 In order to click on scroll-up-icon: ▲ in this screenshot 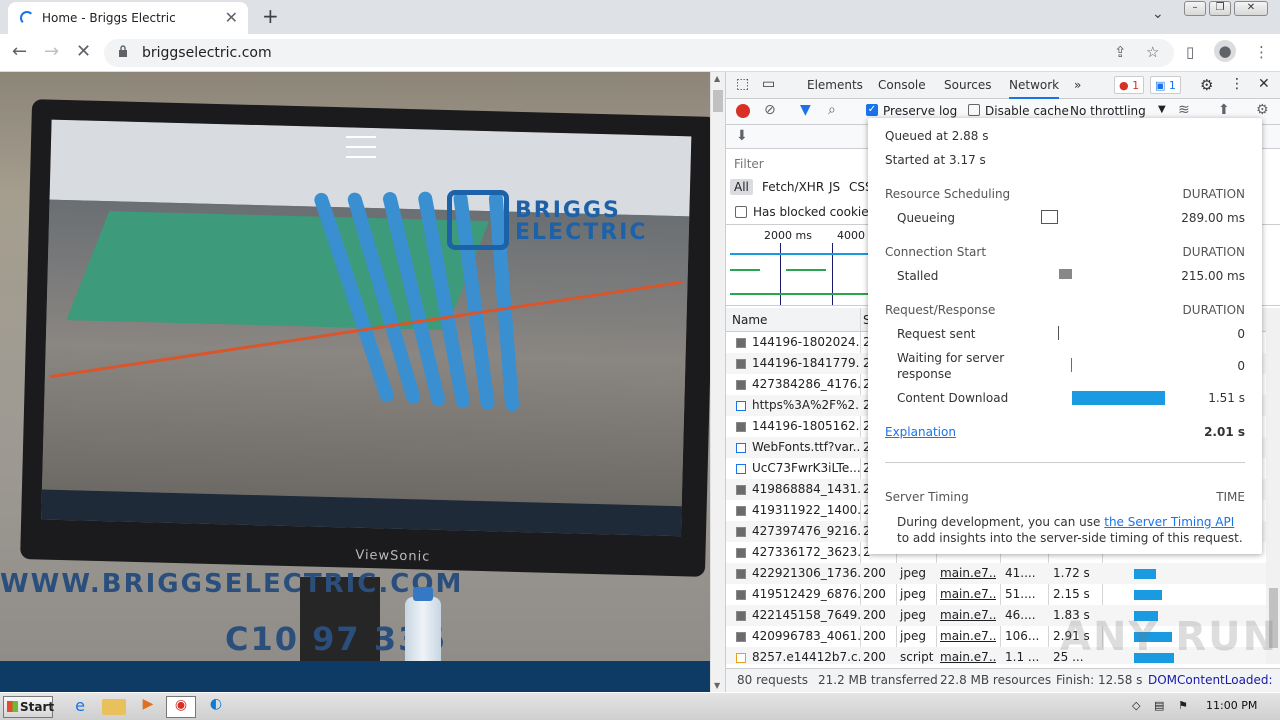, I will do `click(717, 78)`.